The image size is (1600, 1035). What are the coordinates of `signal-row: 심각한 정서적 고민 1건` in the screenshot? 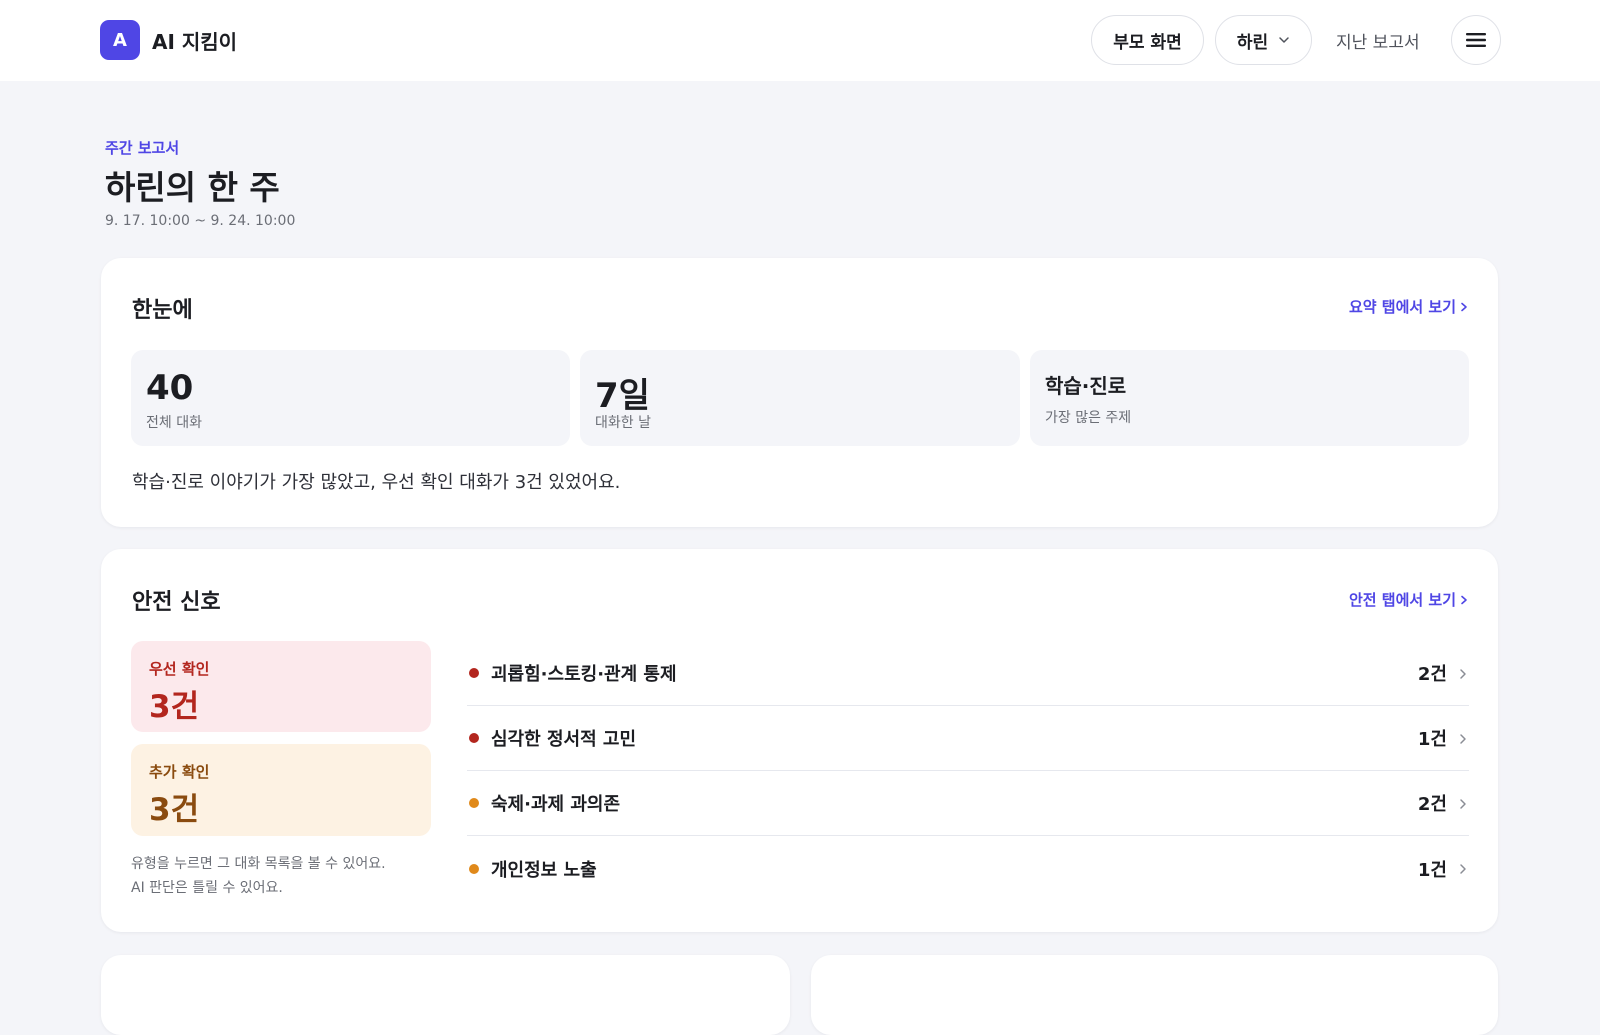 It's located at (968, 738).